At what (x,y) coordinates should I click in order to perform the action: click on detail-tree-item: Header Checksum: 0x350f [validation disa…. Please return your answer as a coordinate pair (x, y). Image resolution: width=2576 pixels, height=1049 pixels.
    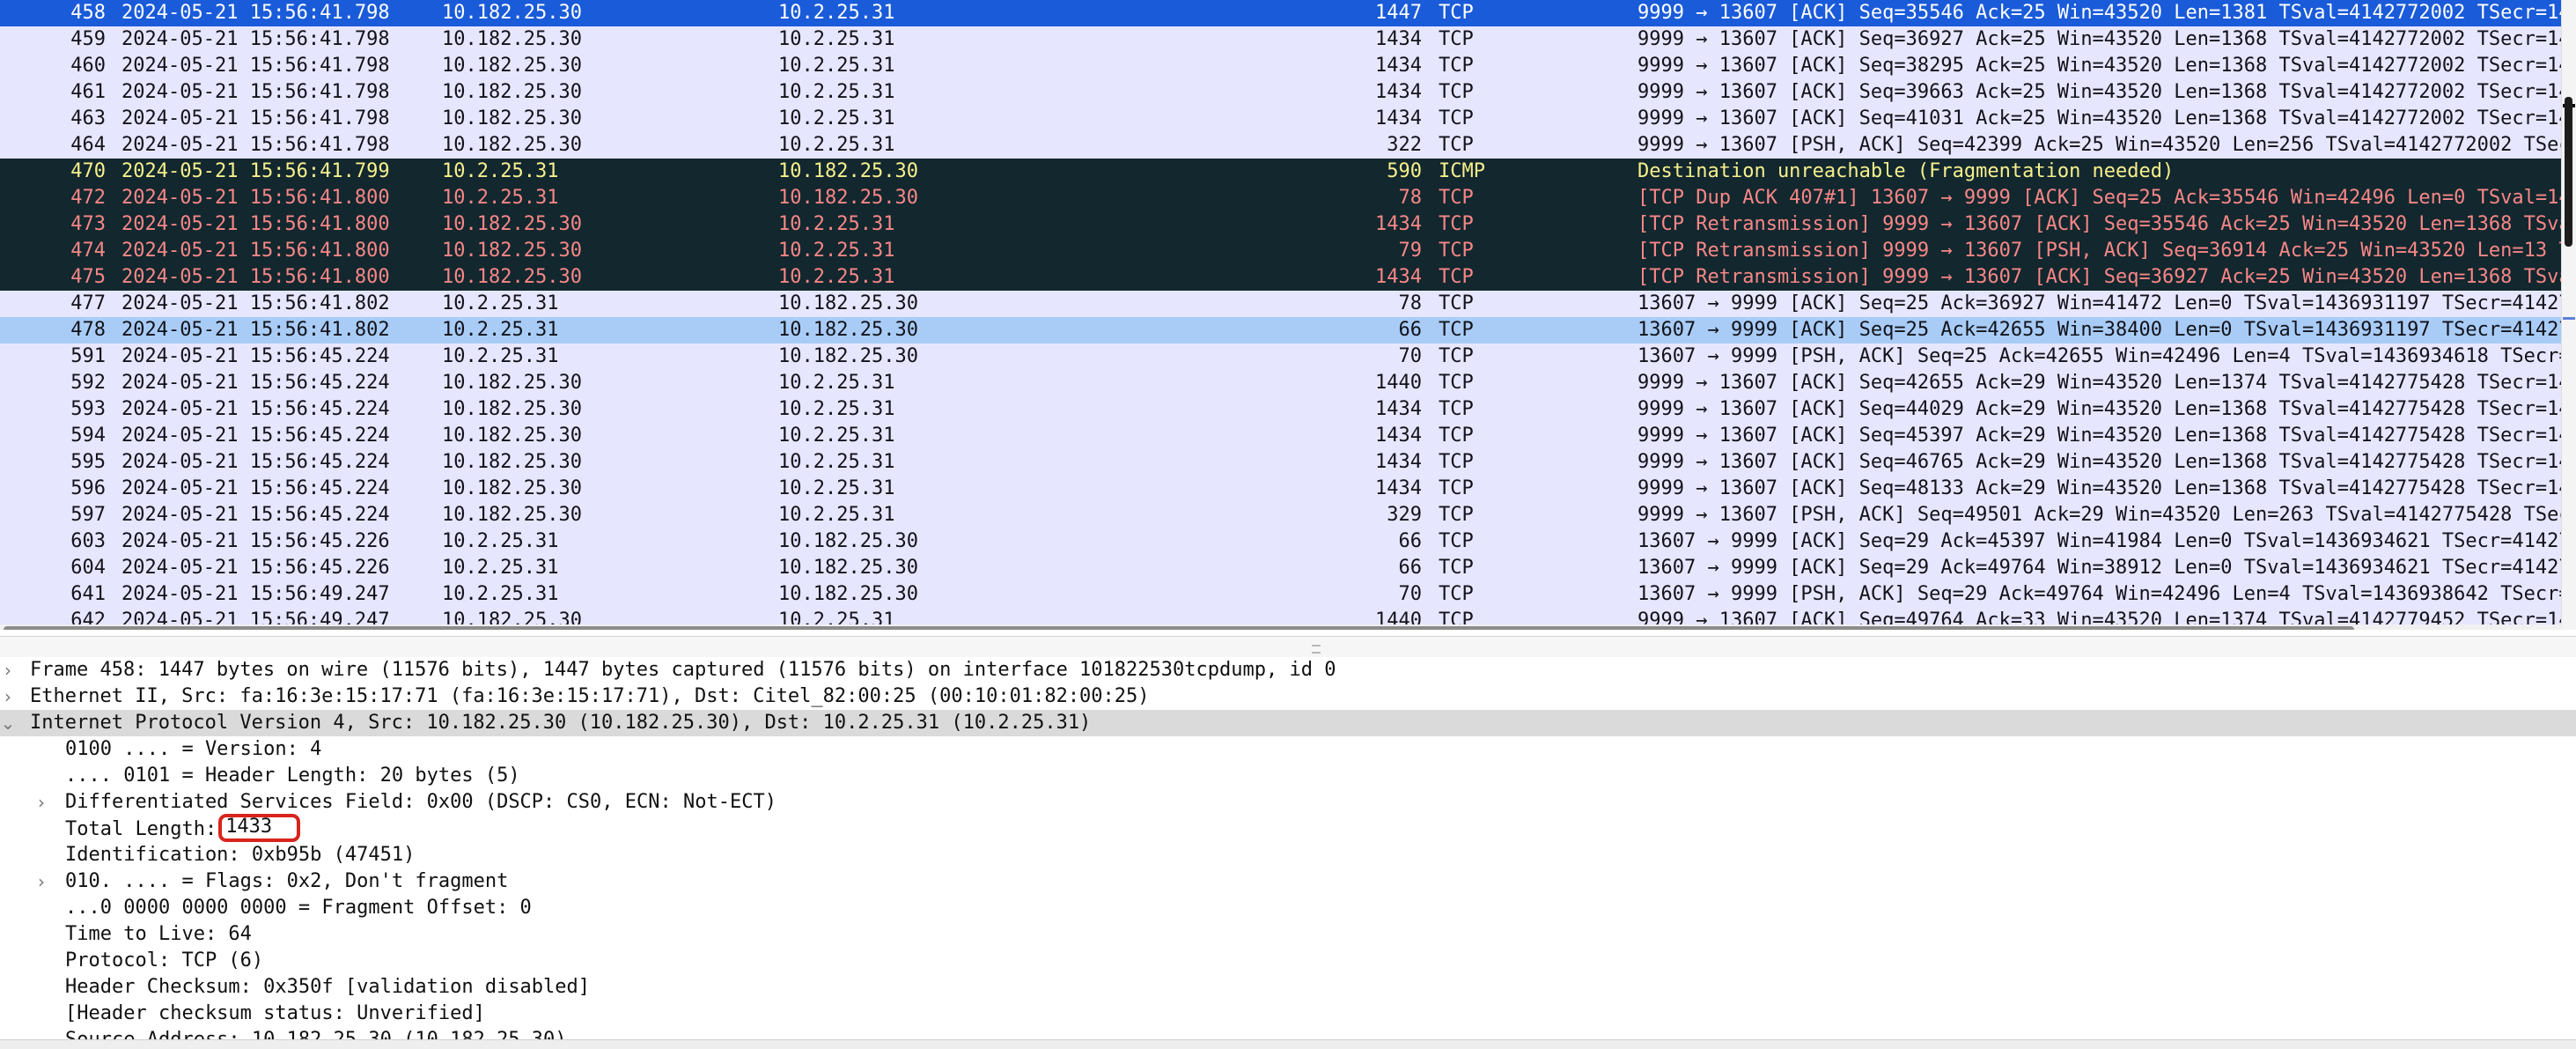
    Looking at the image, I should click on (1288, 987).